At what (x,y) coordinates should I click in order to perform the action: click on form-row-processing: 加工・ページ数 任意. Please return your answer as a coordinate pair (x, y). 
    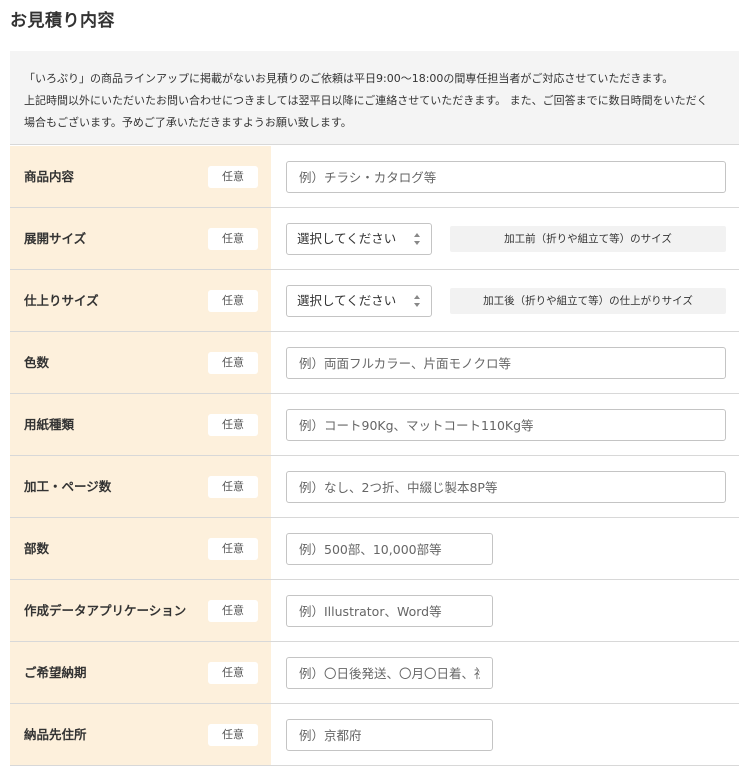
    Looking at the image, I should click on (374, 487).